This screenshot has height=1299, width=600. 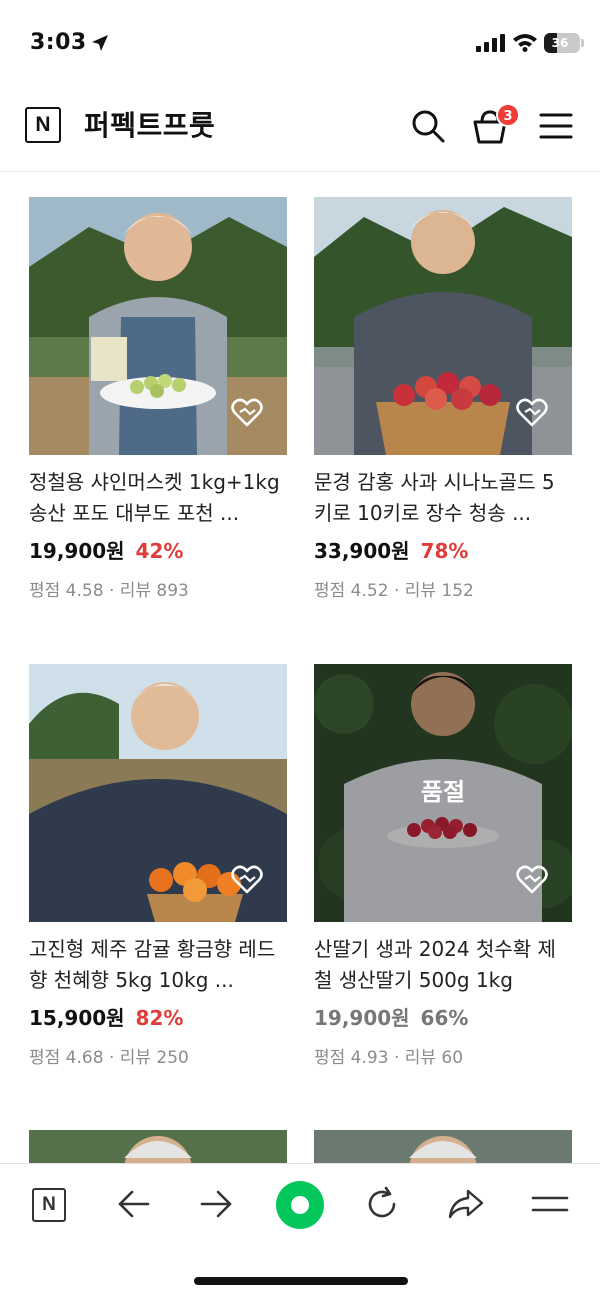 I want to click on store-header: N 퍼펙트프룻 3, so click(x=300, y=128).